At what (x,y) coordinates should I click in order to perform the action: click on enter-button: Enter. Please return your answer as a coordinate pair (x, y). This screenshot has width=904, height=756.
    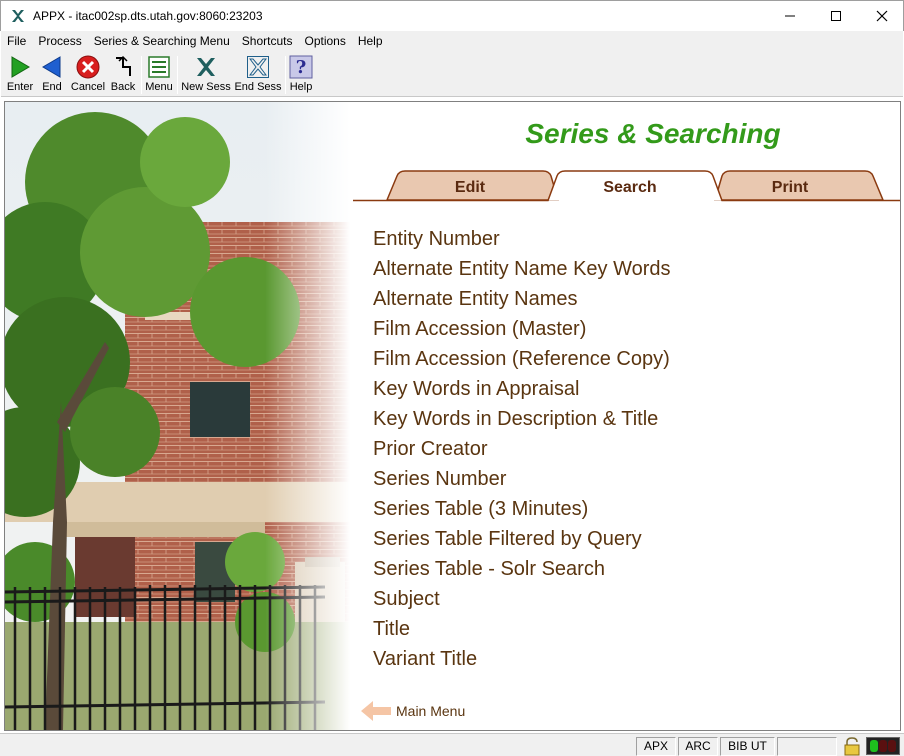
    Looking at the image, I should click on (20, 74).